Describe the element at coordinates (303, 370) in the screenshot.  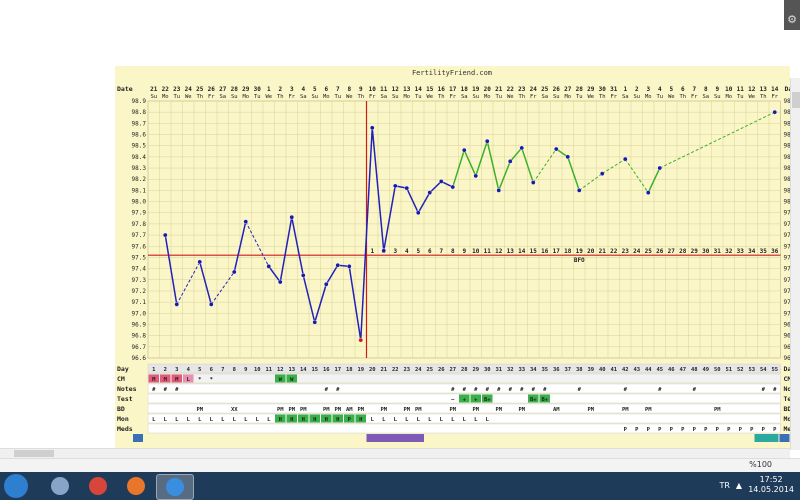
I see `cell-value: 14` at that location.